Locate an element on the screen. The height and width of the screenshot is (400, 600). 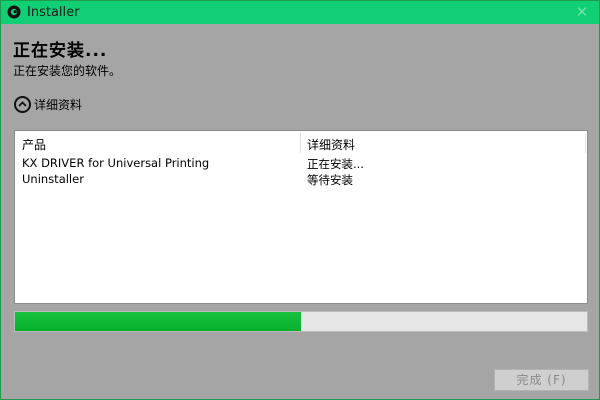
details-toggle-button: 详细资料 is located at coordinates (48, 104).